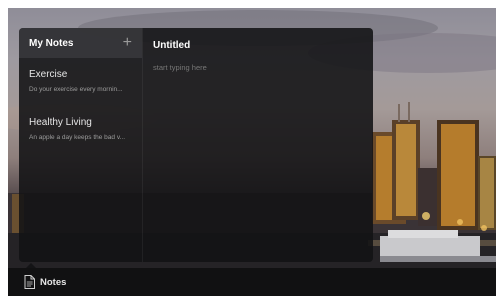  I want to click on note-title: Exercise, so click(48, 74).